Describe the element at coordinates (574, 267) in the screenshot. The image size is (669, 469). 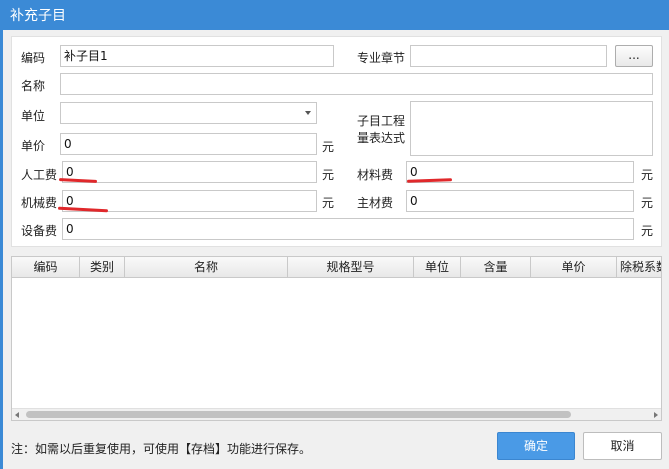
I see `column-header: 单价` at that location.